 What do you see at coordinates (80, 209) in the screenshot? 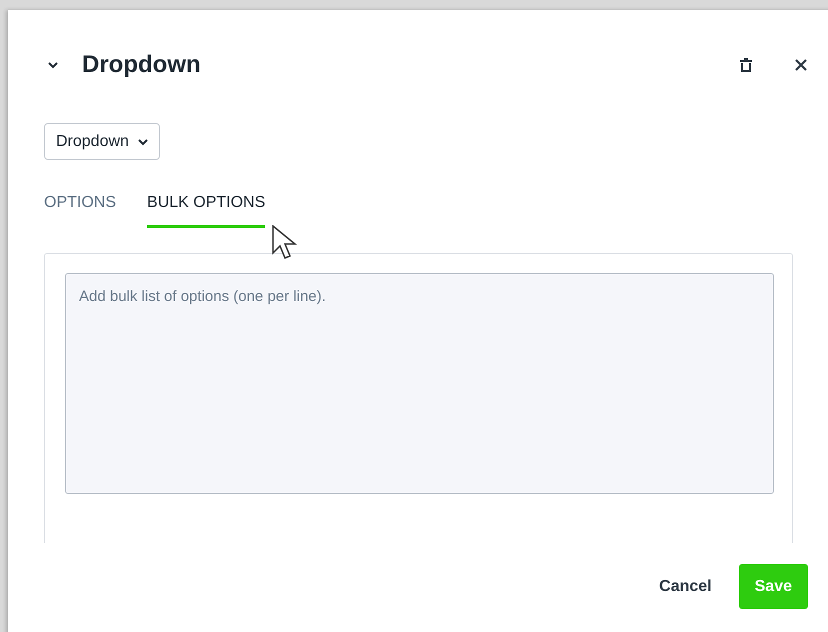
I see `tab: OPTIONS` at bounding box center [80, 209].